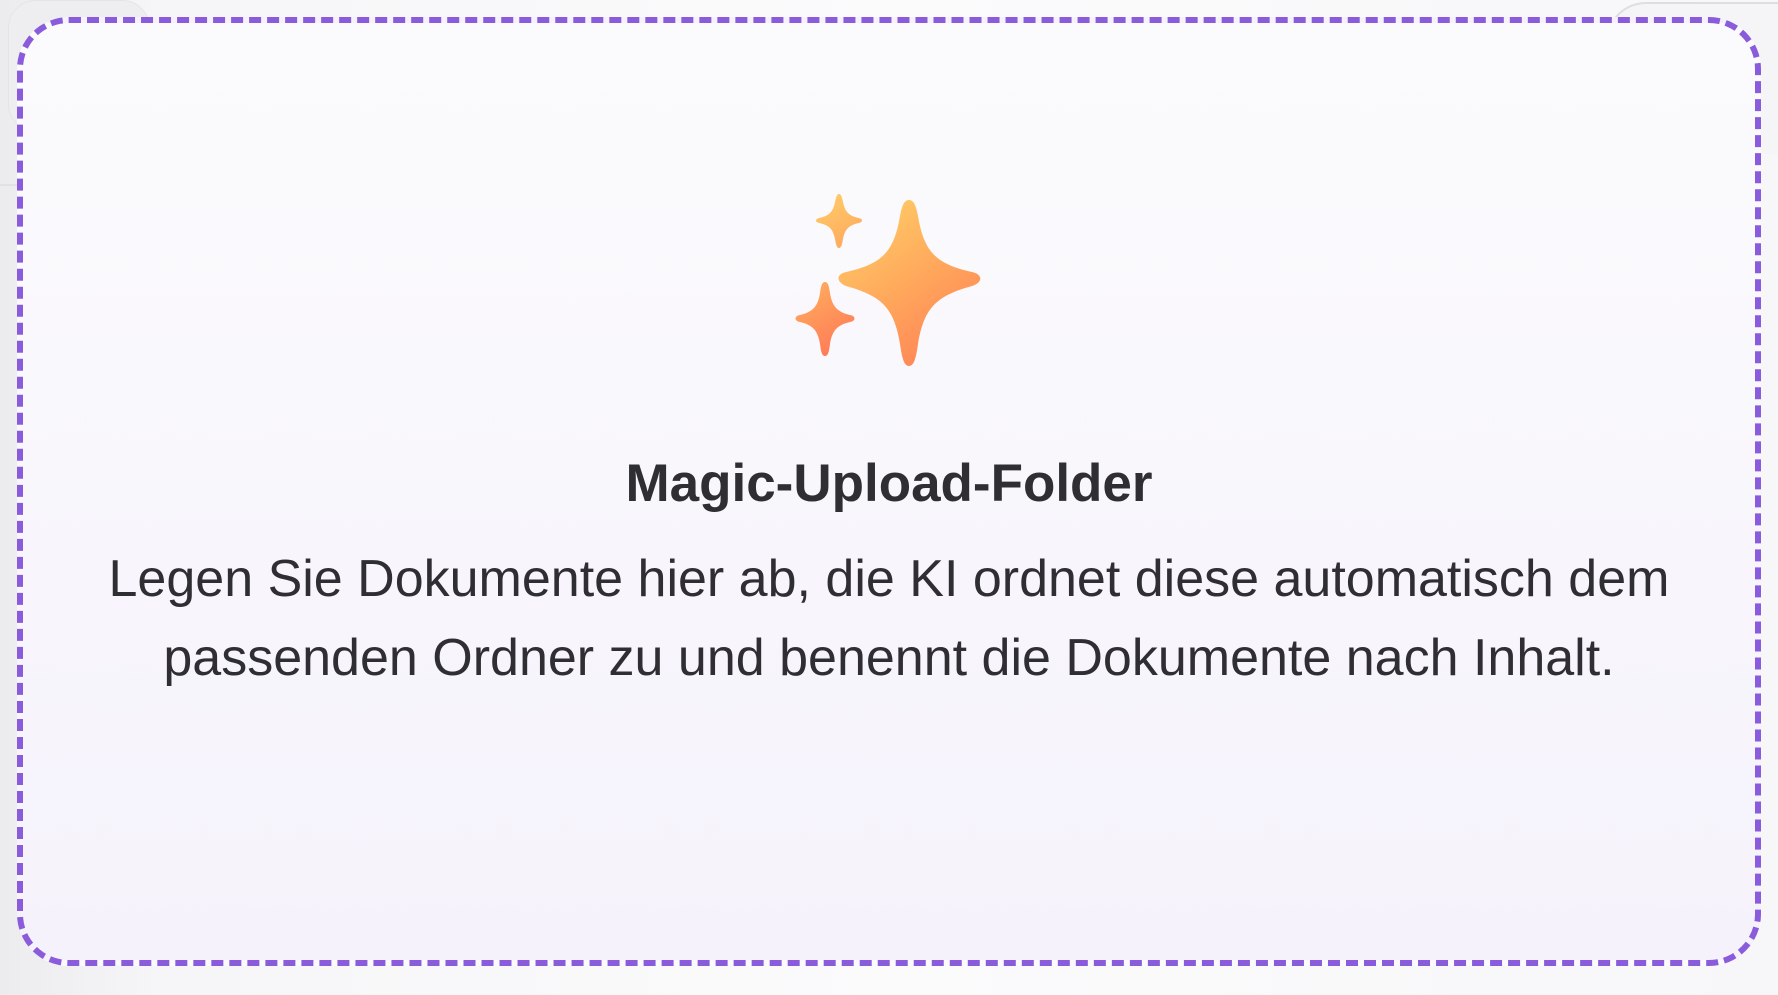 Image resolution: width=1778 pixels, height=995 pixels. I want to click on dropzone-title: Magic-Upload-Folder, so click(889, 483).